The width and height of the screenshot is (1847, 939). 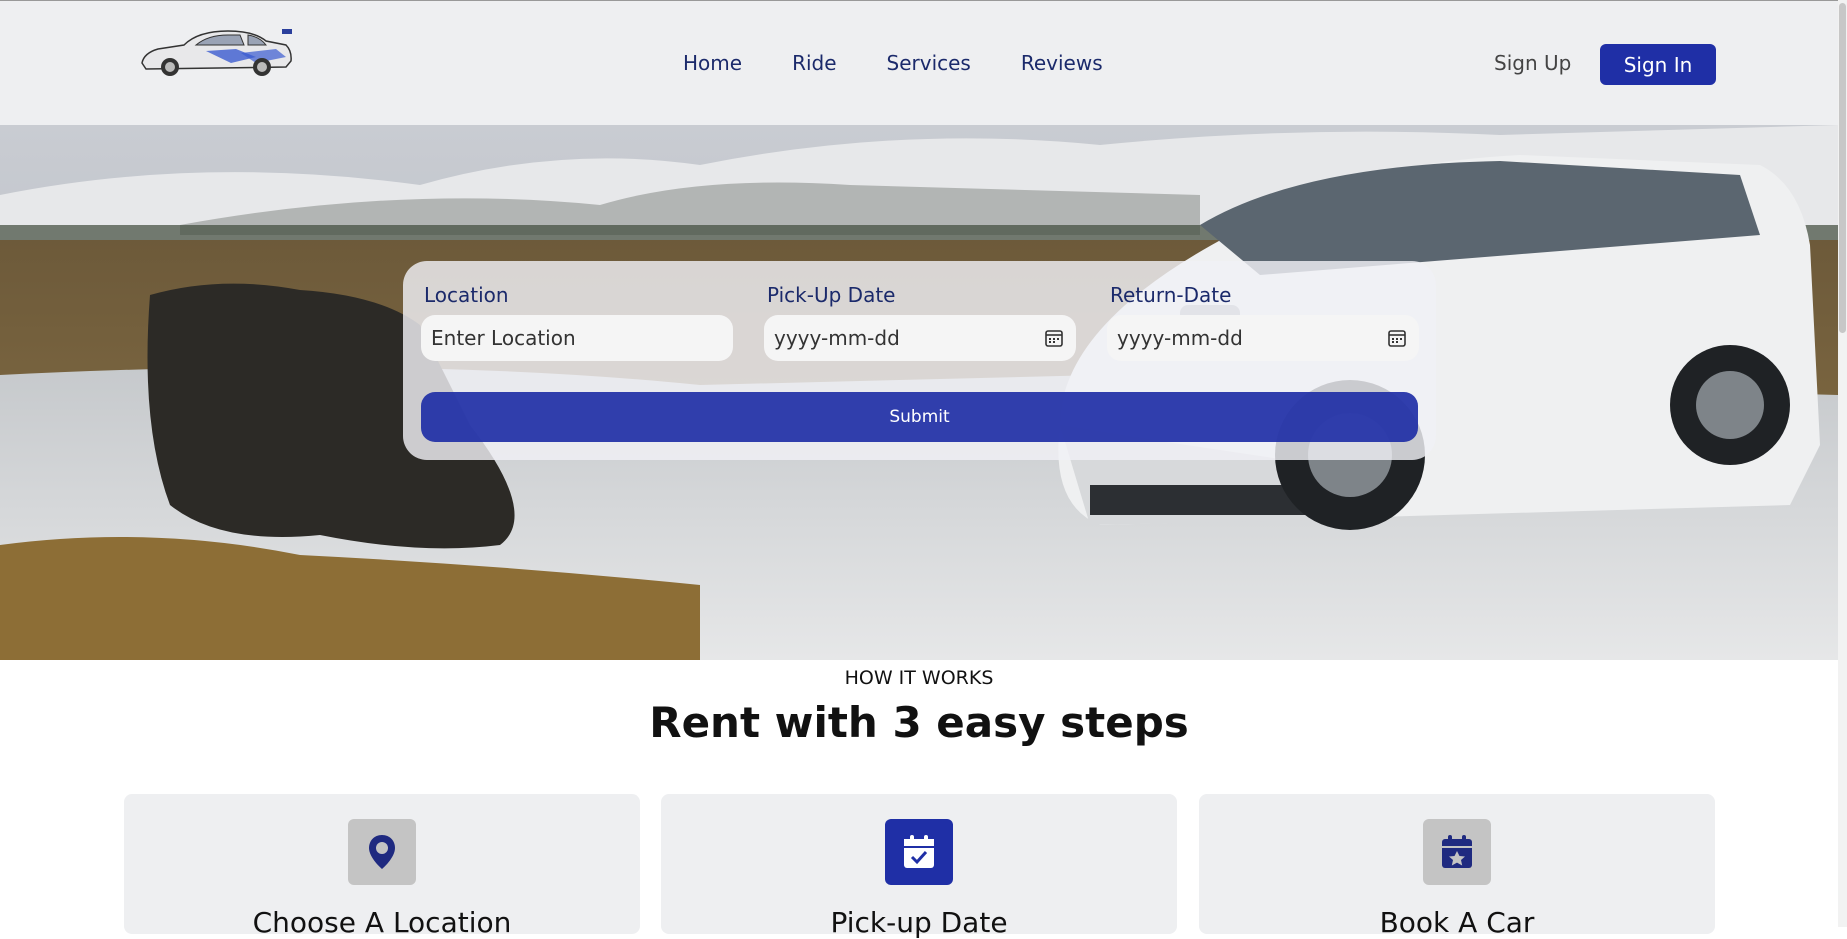 I want to click on nav-services: Services, so click(x=929, y=63).